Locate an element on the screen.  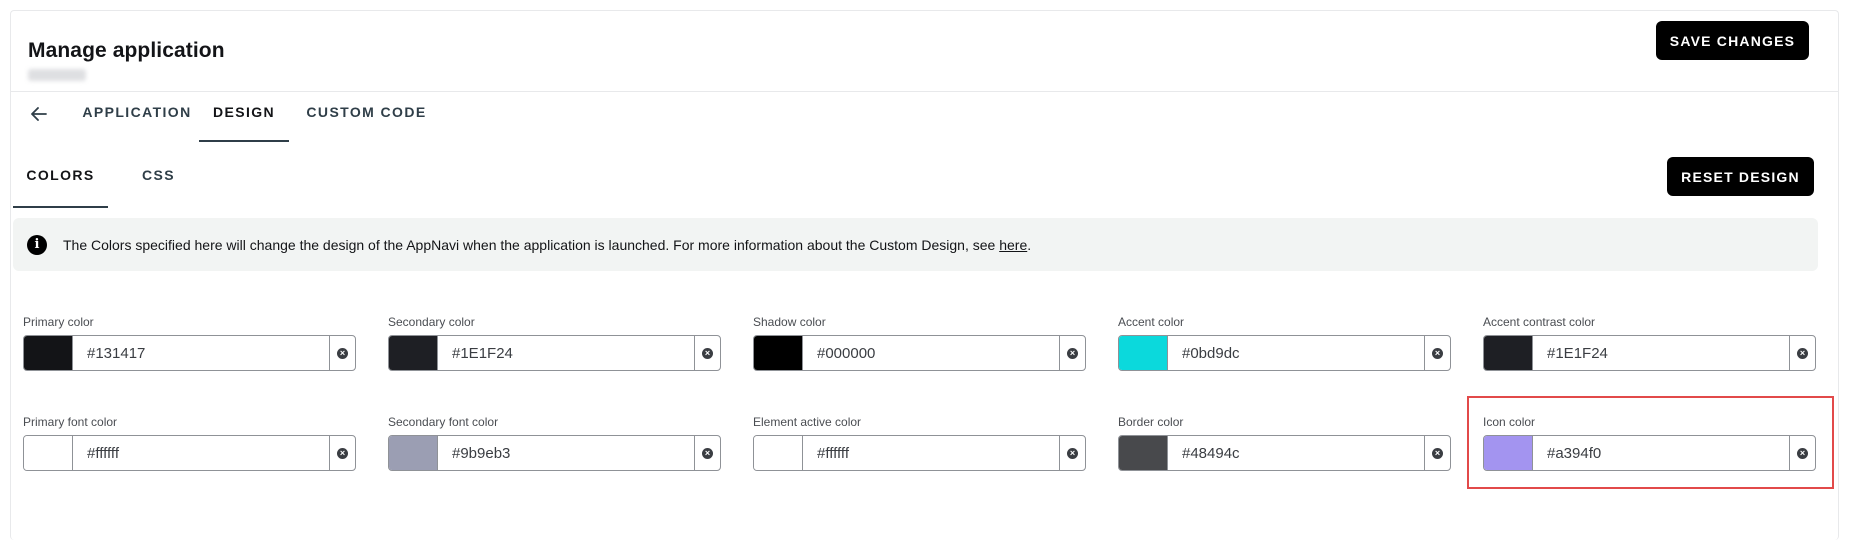
application-id-blurred is located at coordinates (57, 75).